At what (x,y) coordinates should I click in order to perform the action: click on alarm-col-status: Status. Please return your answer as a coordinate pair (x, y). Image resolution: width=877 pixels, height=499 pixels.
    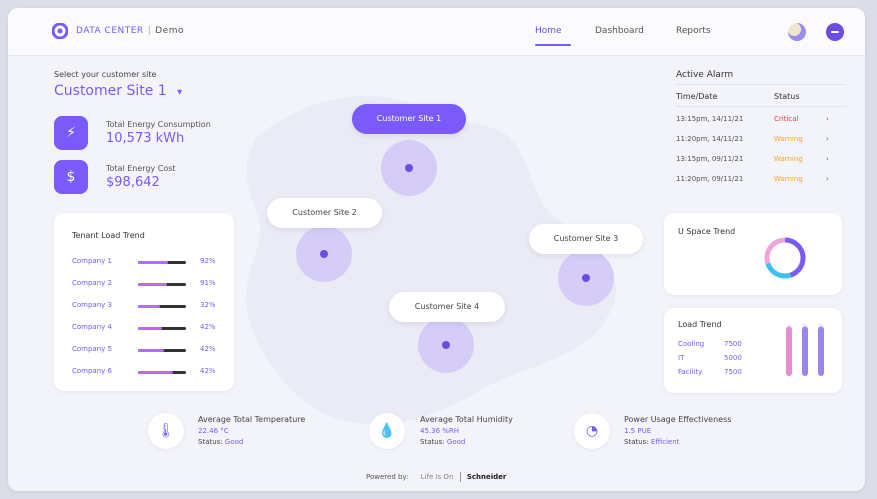
    Looking at the image, I should click on (787, 96).